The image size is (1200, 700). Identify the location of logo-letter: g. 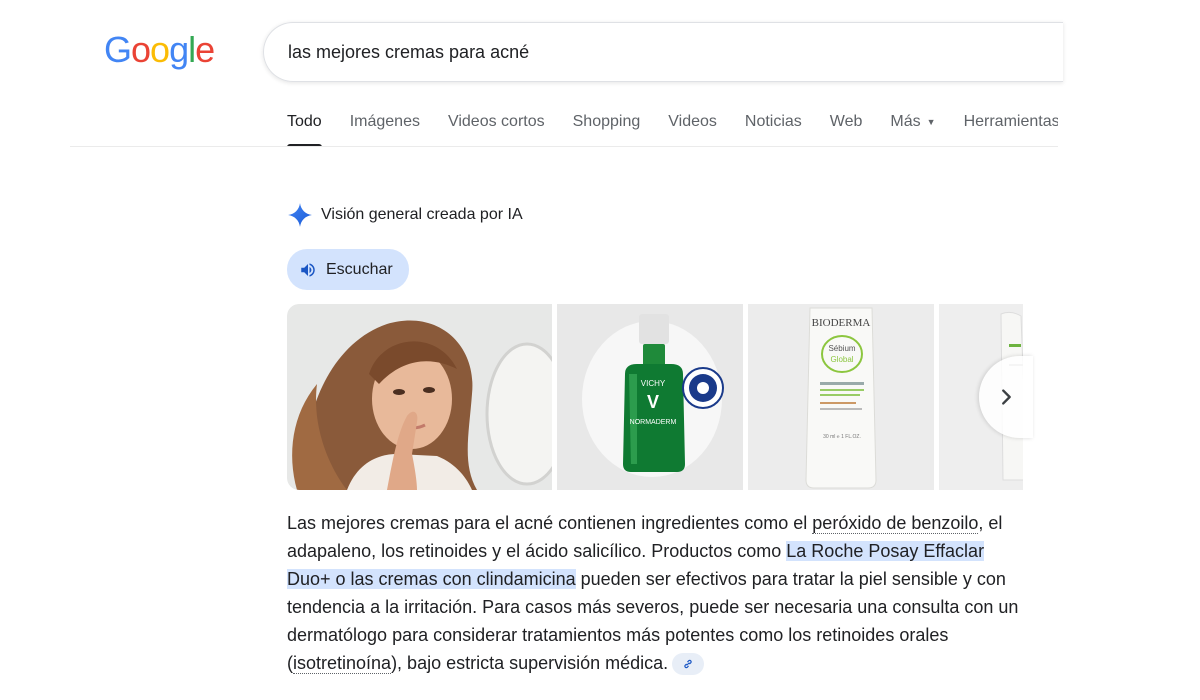
(179, 49).